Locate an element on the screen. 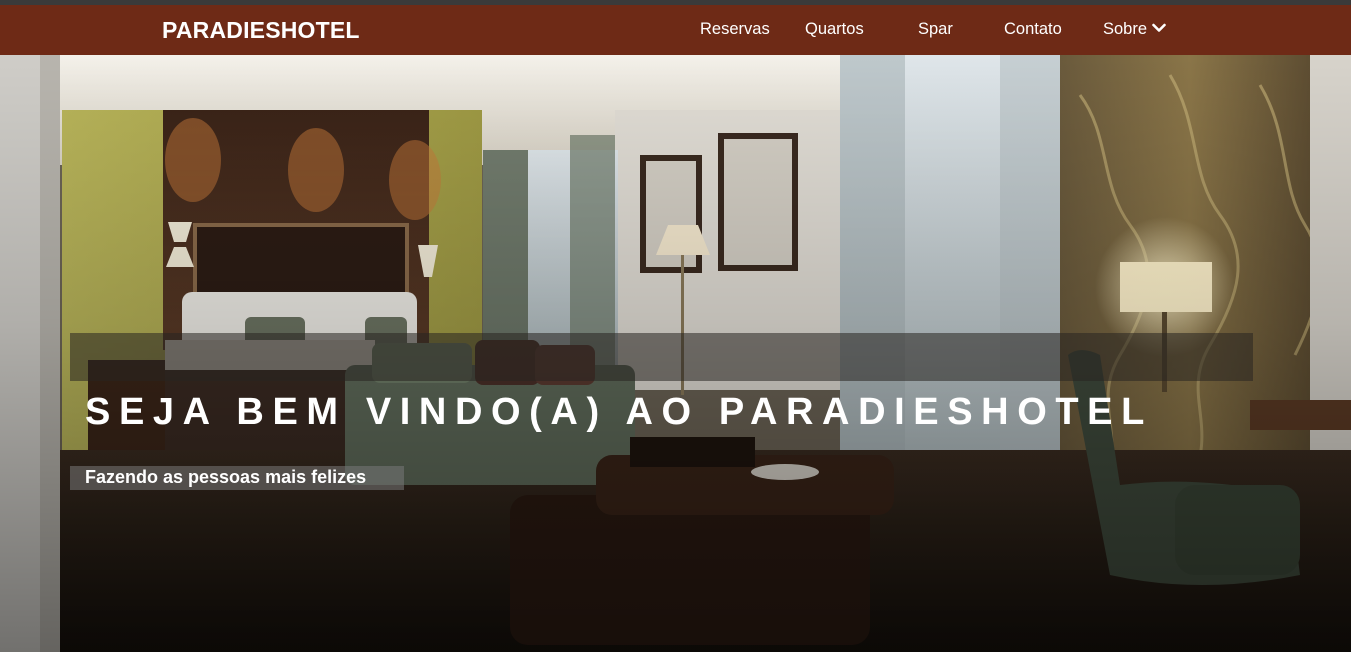  nav-item-contato: Contato is located at coordinates (1033, 29).